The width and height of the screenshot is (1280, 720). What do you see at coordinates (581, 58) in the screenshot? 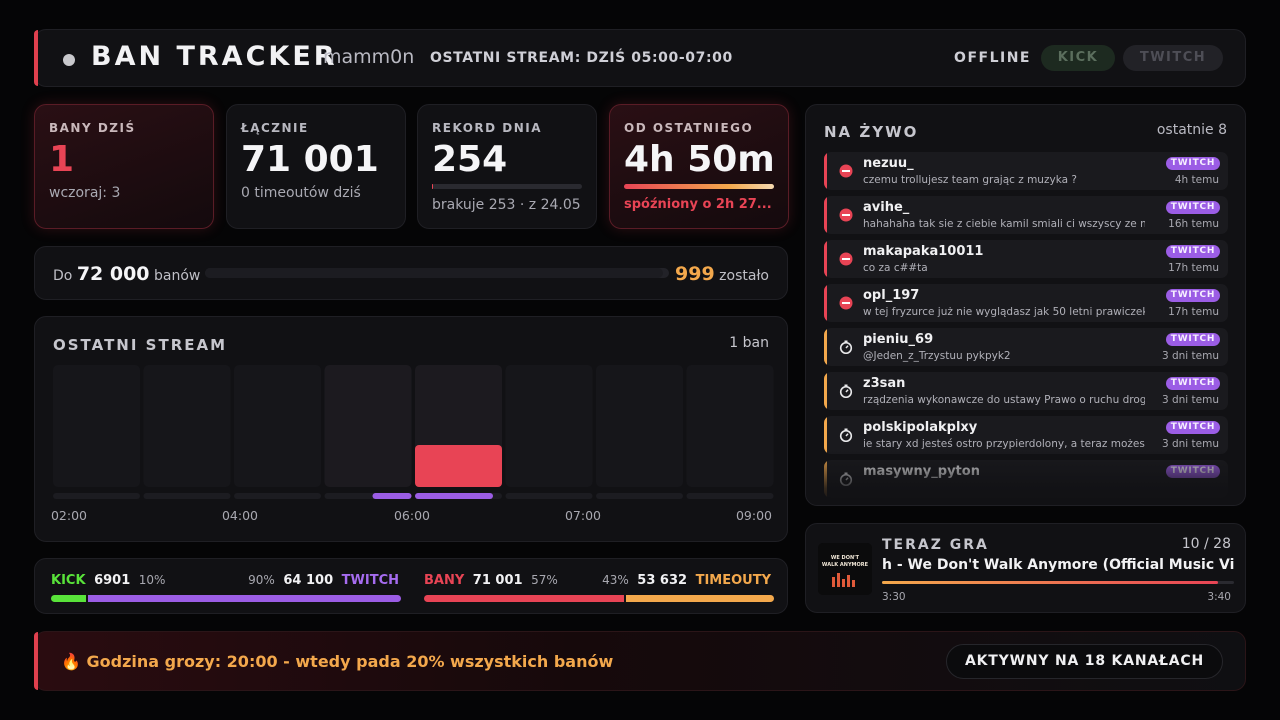
I see `last-stream-info: OSTATNI STREAM: DZIŚ 05:00-07:00` at bounding box center [581, 58].